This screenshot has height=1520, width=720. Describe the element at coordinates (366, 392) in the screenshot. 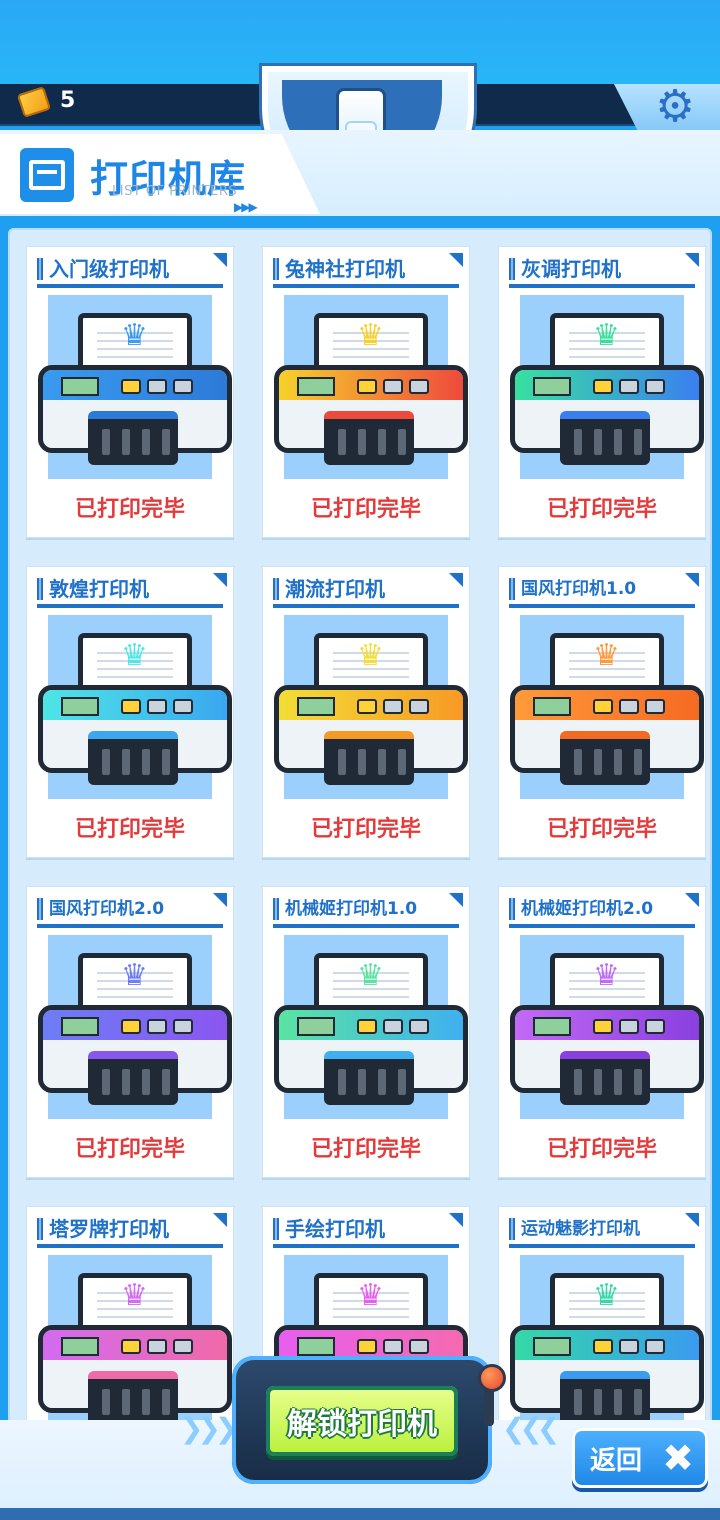

I see `printer-card: 兔神社打印机 ♛ 已打印完毕` at that location.